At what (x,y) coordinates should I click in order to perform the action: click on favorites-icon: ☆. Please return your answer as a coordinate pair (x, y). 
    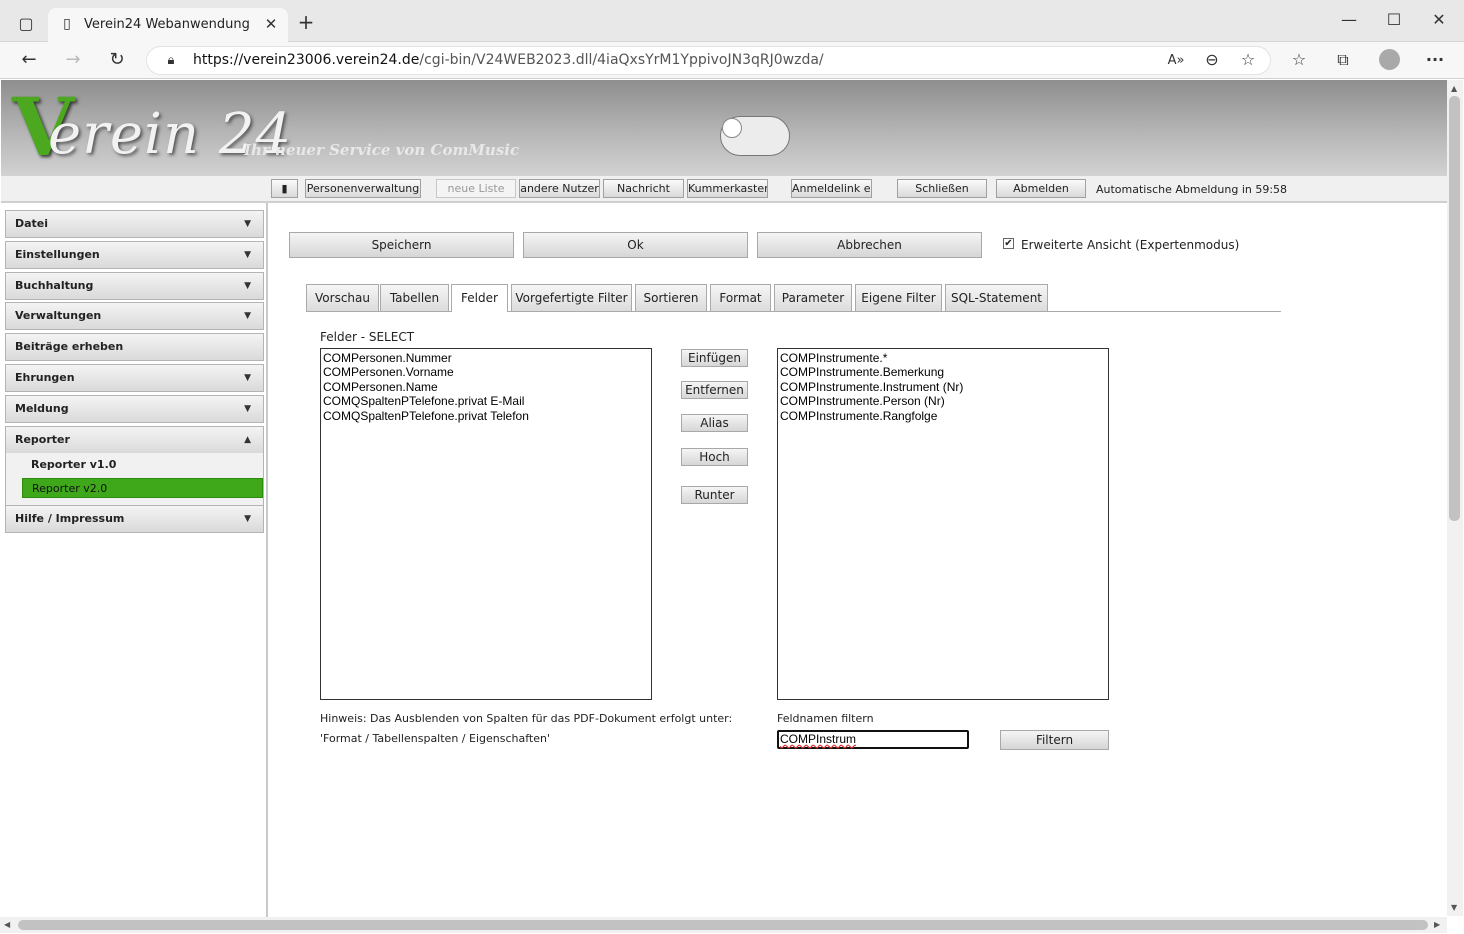
    Looking at the image, I should click on (1299, 60).